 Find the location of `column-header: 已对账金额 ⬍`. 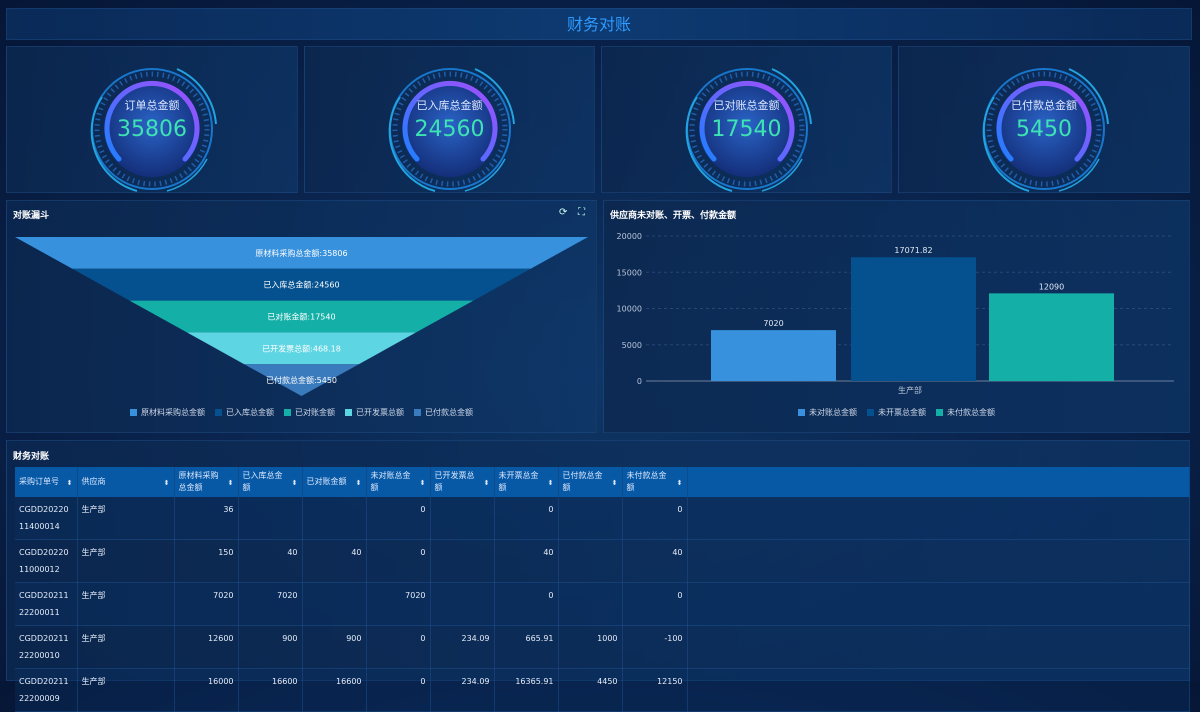

column-header: 已对账金额 ⬍ is located at coordinates (334, 482).